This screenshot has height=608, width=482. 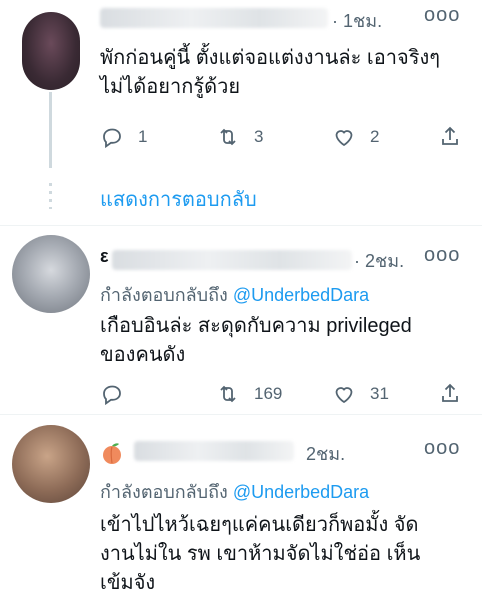 What do you see at coordinates (357, 20) in the screenshot?
I see `timestamp: · 1ชม.` at bounding box center [357, 20].